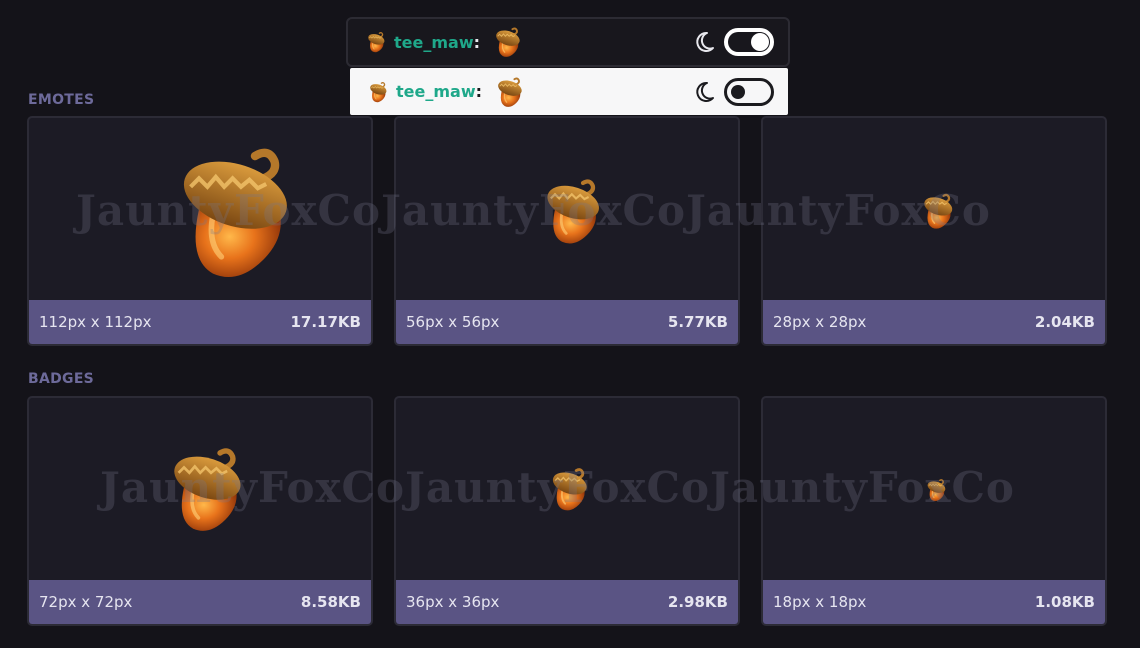 This screenshot has height=648, width=1140. Describe the element at coordinates (453, 602) in the screenshot. I see `image-dimensions: 36px x 36px` at that location.